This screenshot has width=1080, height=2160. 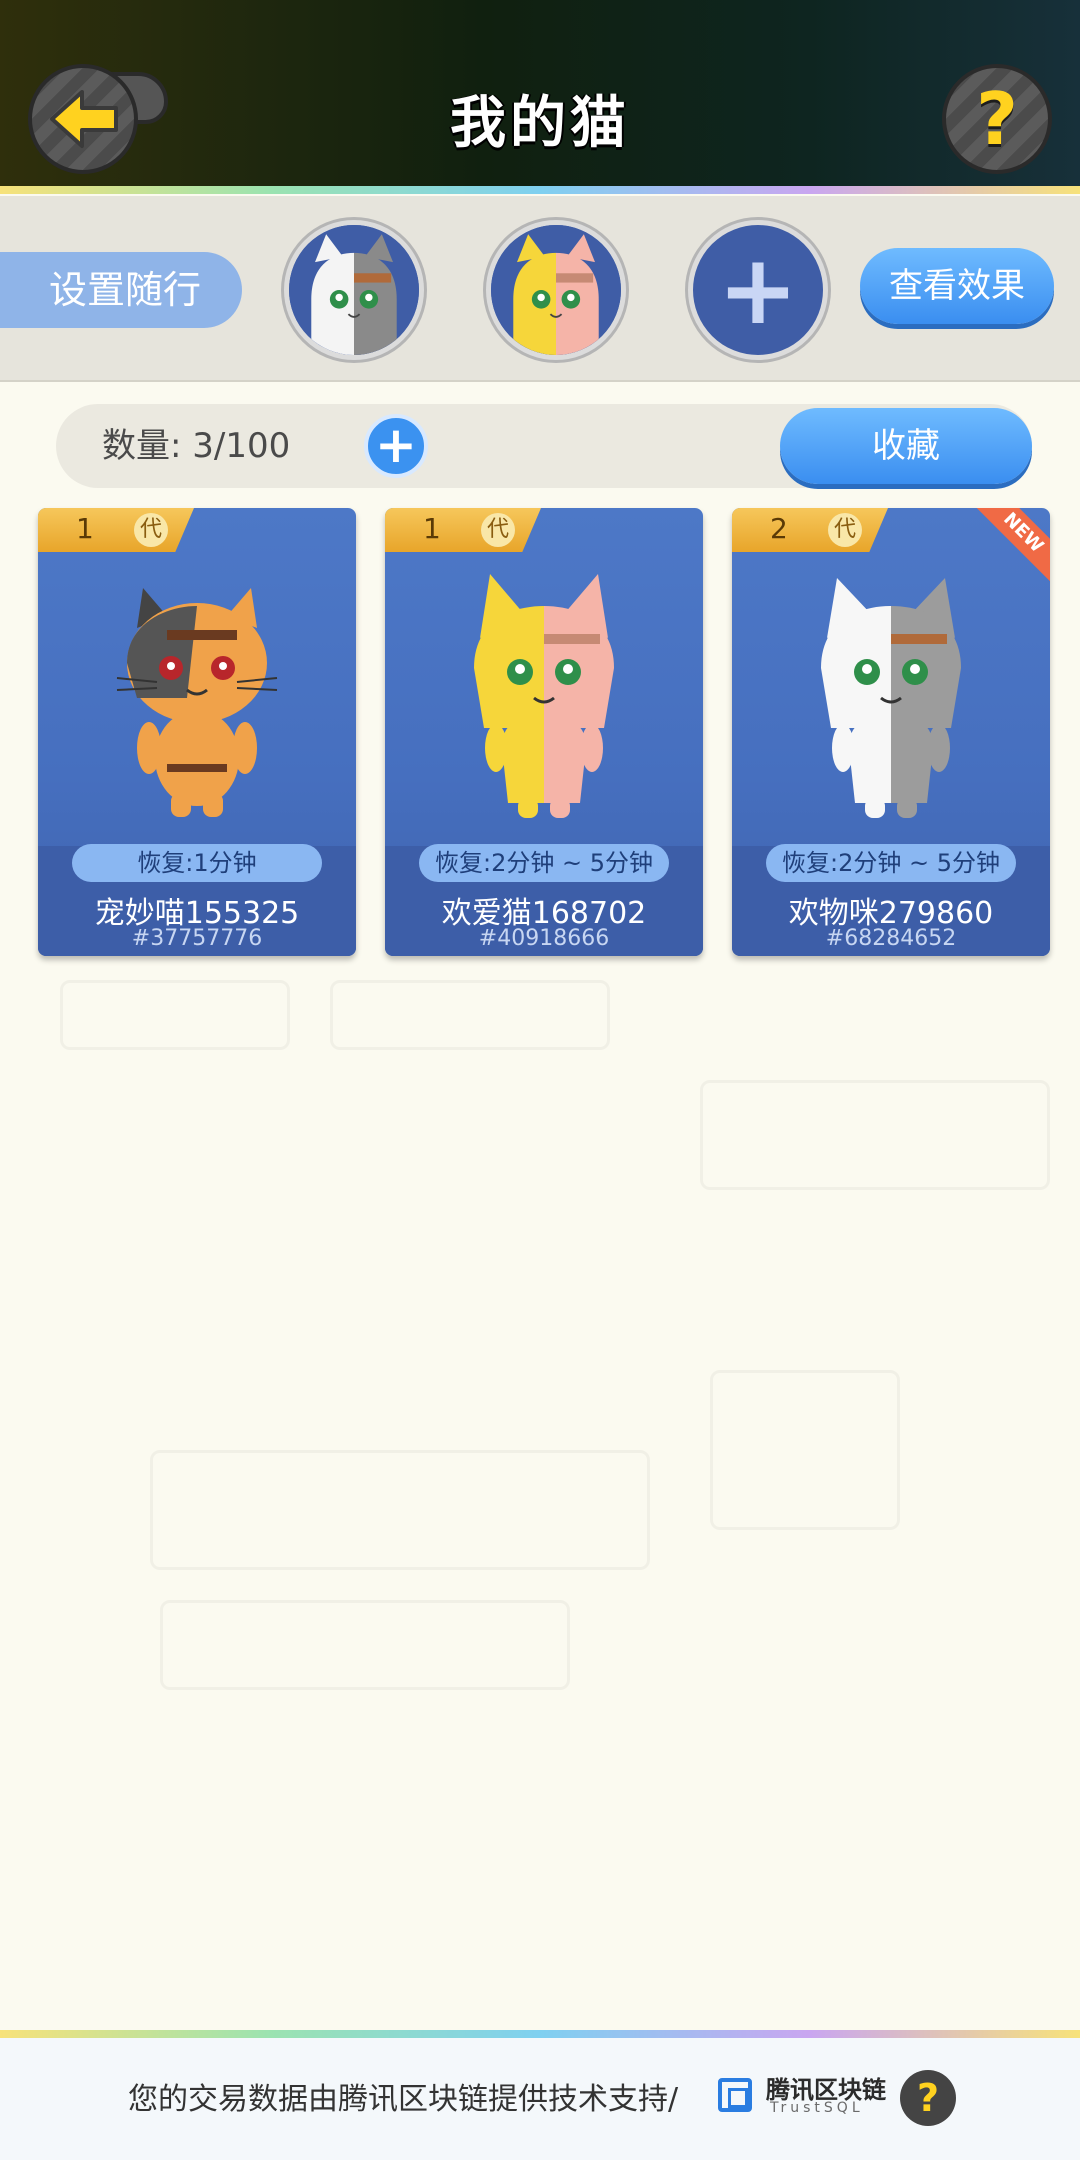 I want to click on add-slot-button: +, so click(x=396, y=446).